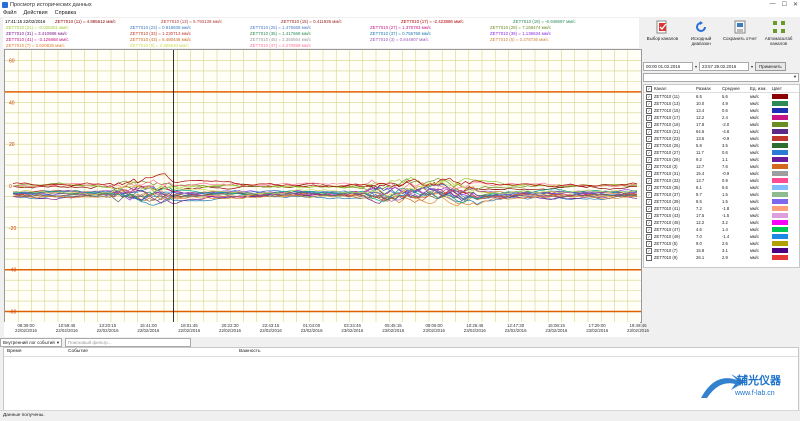 The width and height of the screenshot is (800, 421). I want to click on channel-row: ✓ ZET7010 (5) 9.0 2.6 мм/с, so click(721, 243).